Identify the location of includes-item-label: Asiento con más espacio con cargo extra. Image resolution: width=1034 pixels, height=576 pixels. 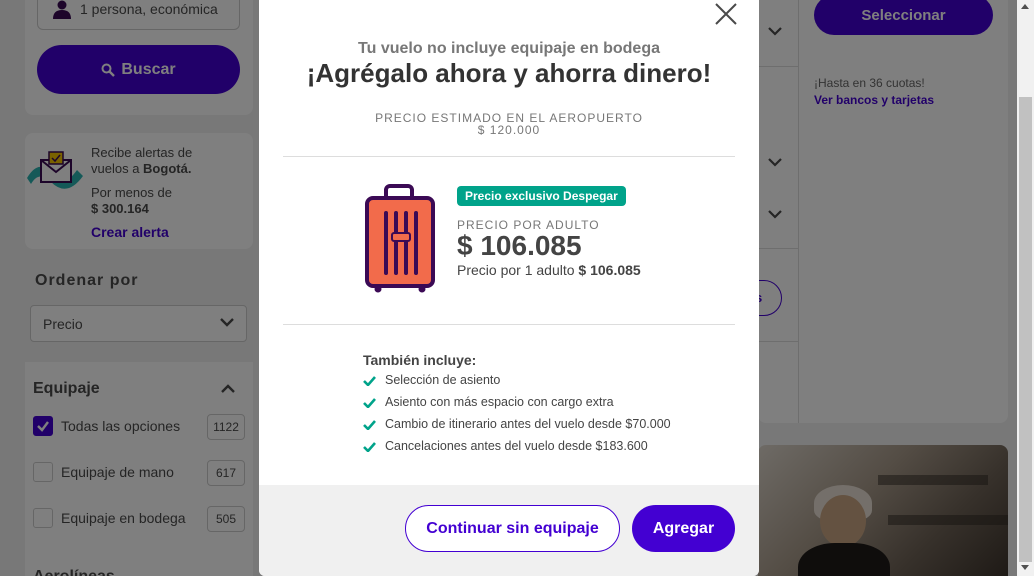
(499, 402).